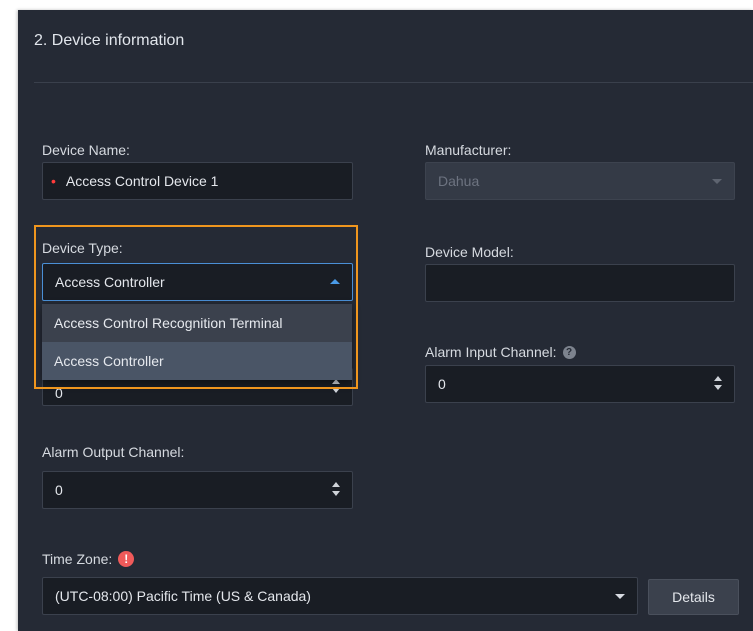 The width and height of the screenshot is (753, 631). I want to click on device-type-label: Device Type:, so click(82, 248).